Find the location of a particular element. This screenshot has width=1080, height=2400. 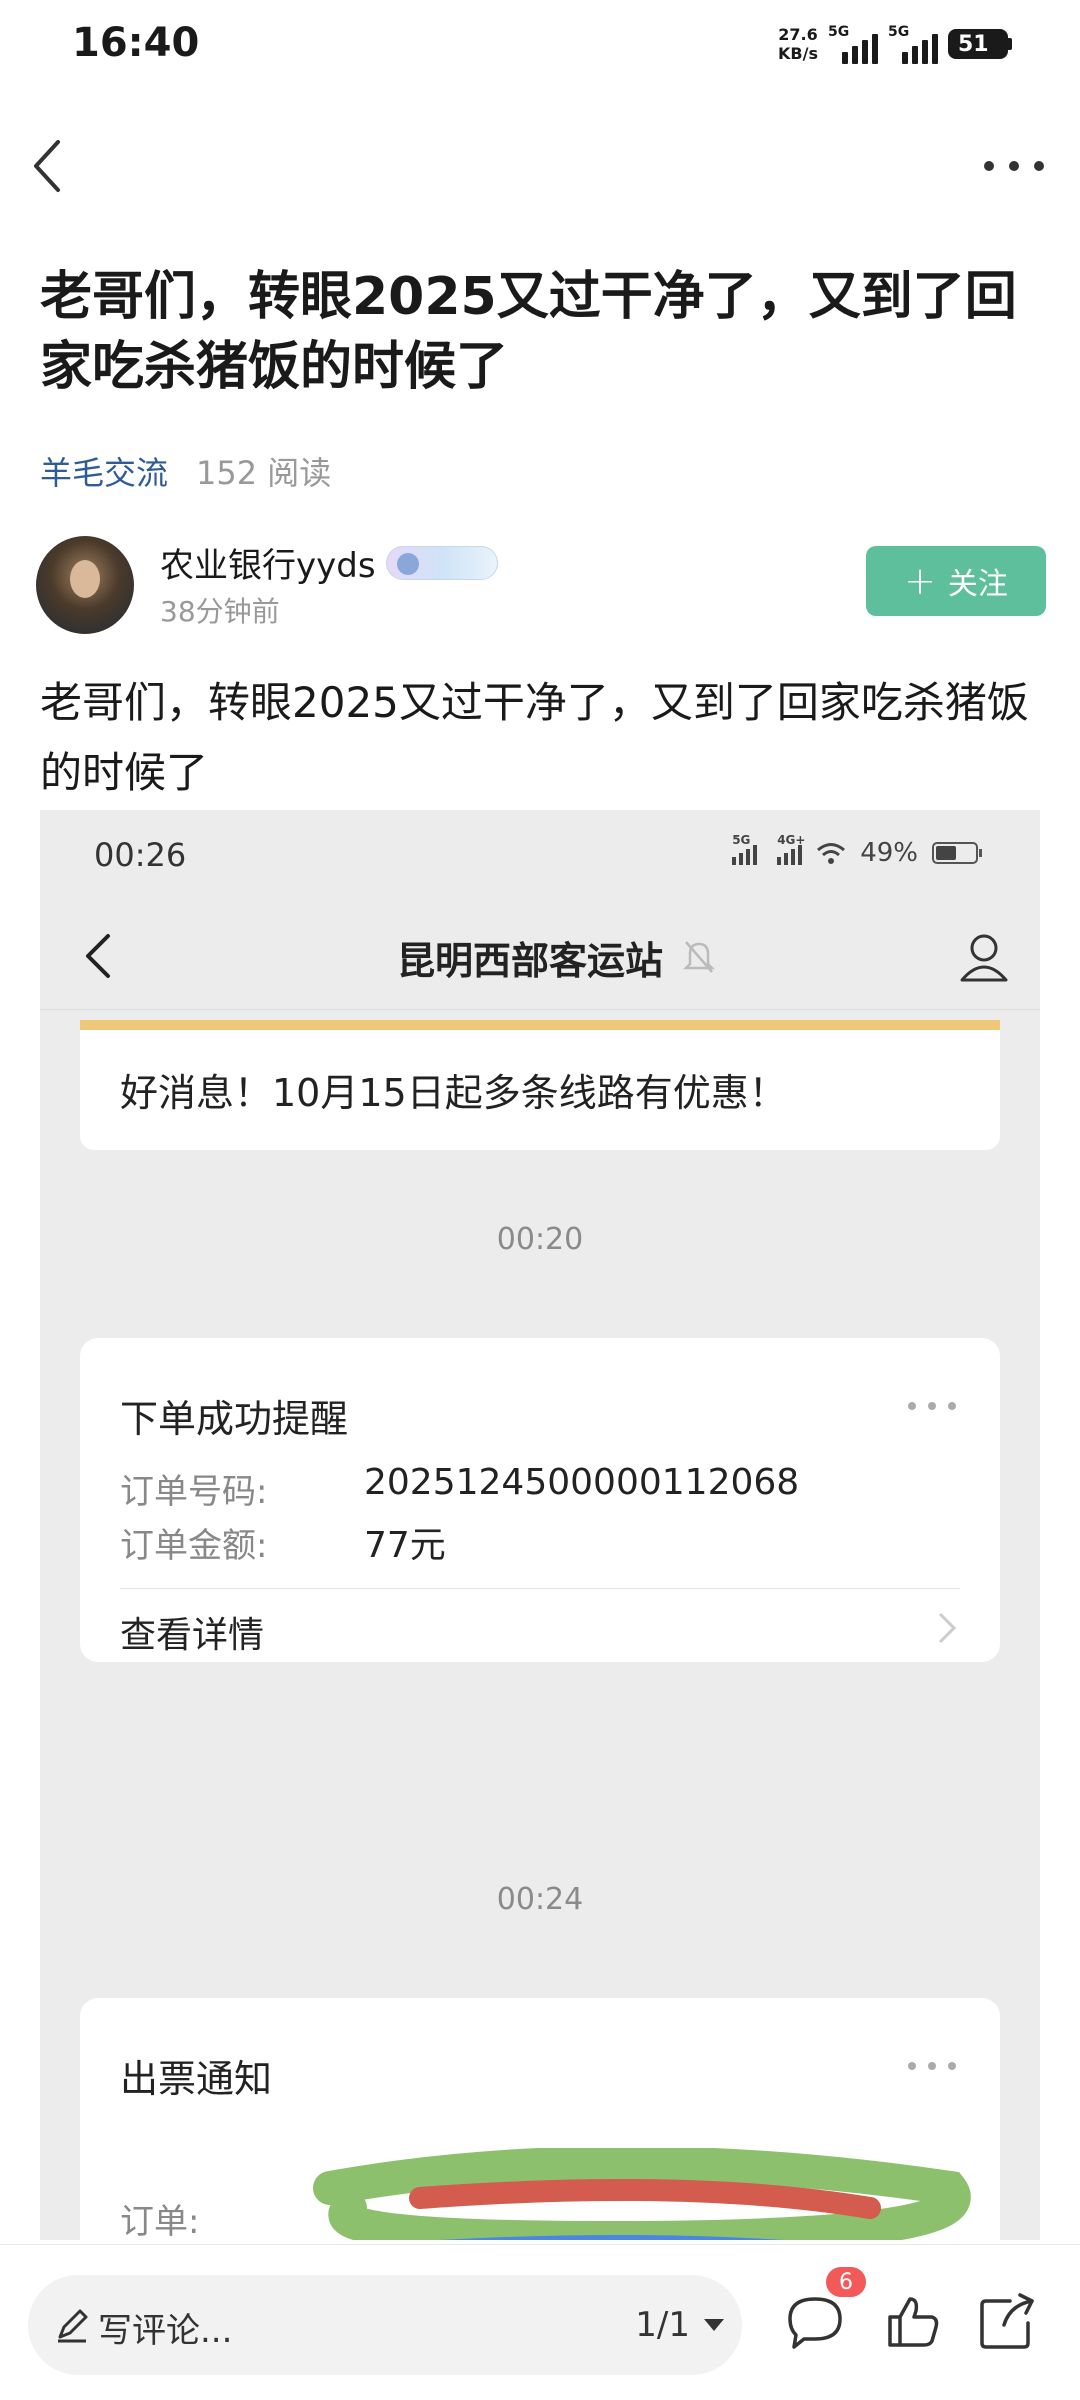

post-title: 老哥们，转眼2025又过干净了，又到了回家吃杀猪饭的时候了 is located at coordinates (528, 332).